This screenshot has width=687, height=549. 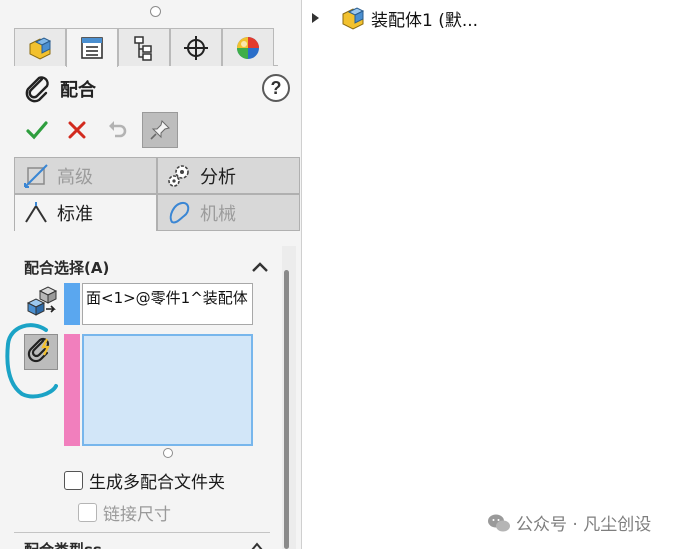 I want to click on advanced-mate-icon, so click(x=36, y=175).